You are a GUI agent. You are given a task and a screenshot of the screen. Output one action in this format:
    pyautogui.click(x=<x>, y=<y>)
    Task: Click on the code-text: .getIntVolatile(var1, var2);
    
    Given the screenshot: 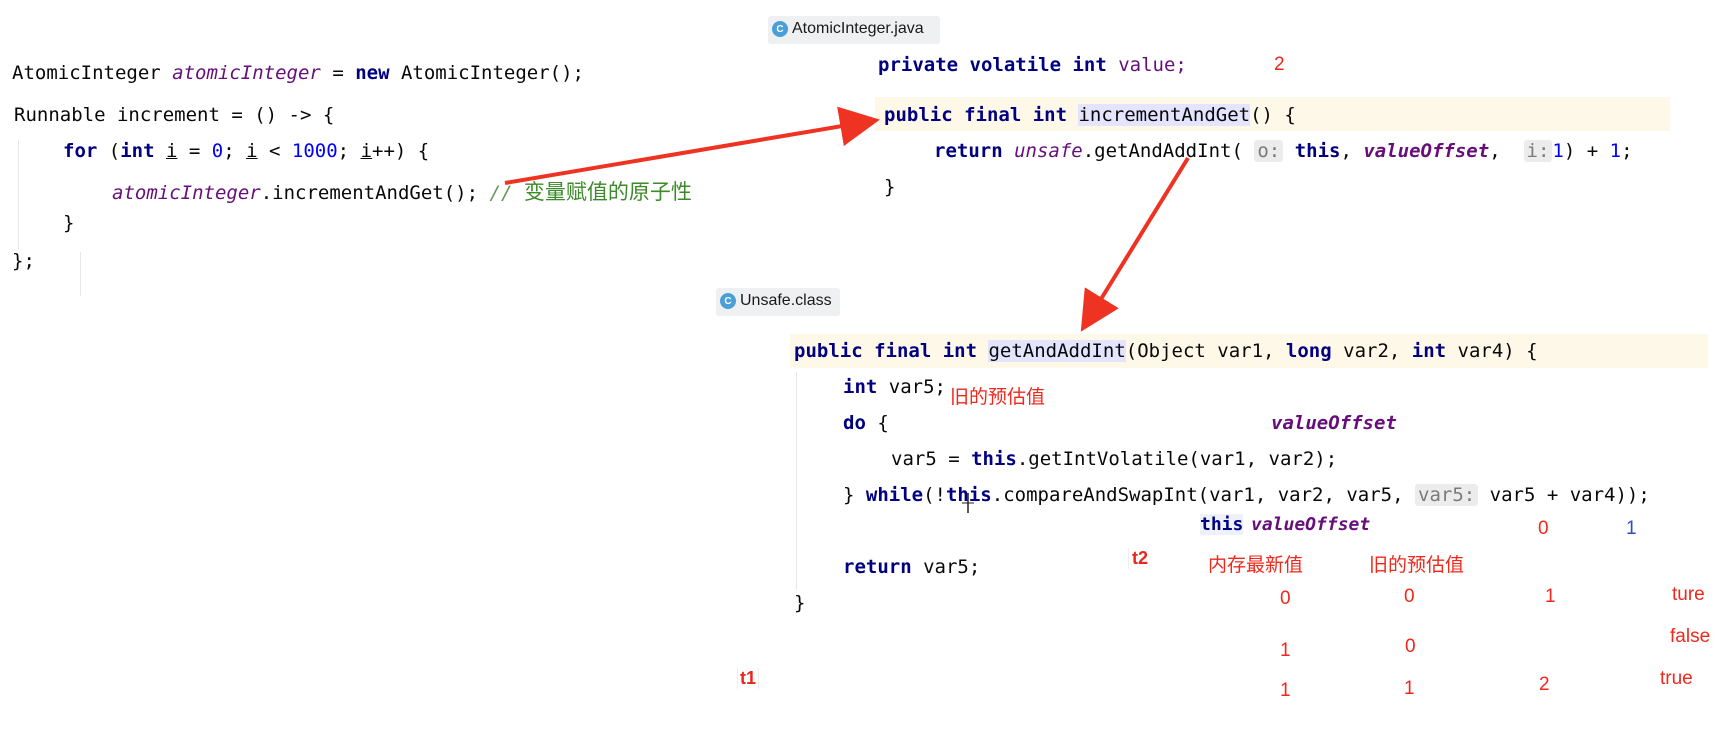 What is the action you would take?
    pyautogui.click(x=1177, y=459)
    